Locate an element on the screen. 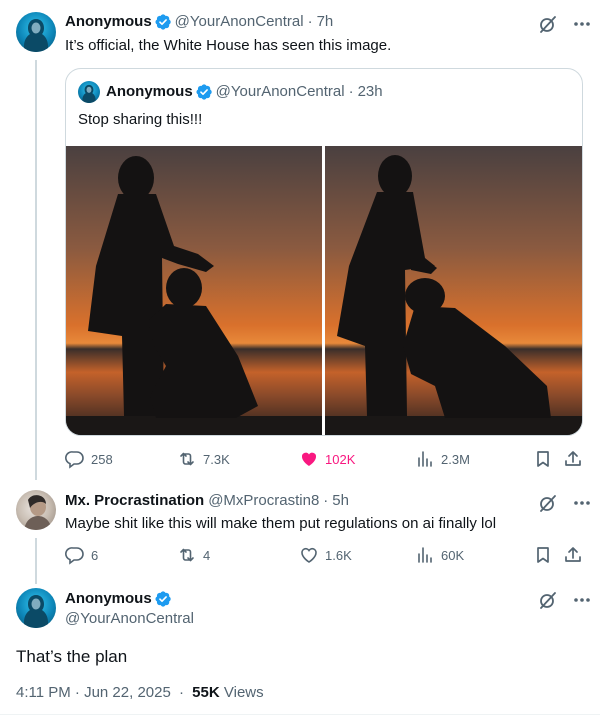  user-photo-icon is located at coordinates (38, 512).